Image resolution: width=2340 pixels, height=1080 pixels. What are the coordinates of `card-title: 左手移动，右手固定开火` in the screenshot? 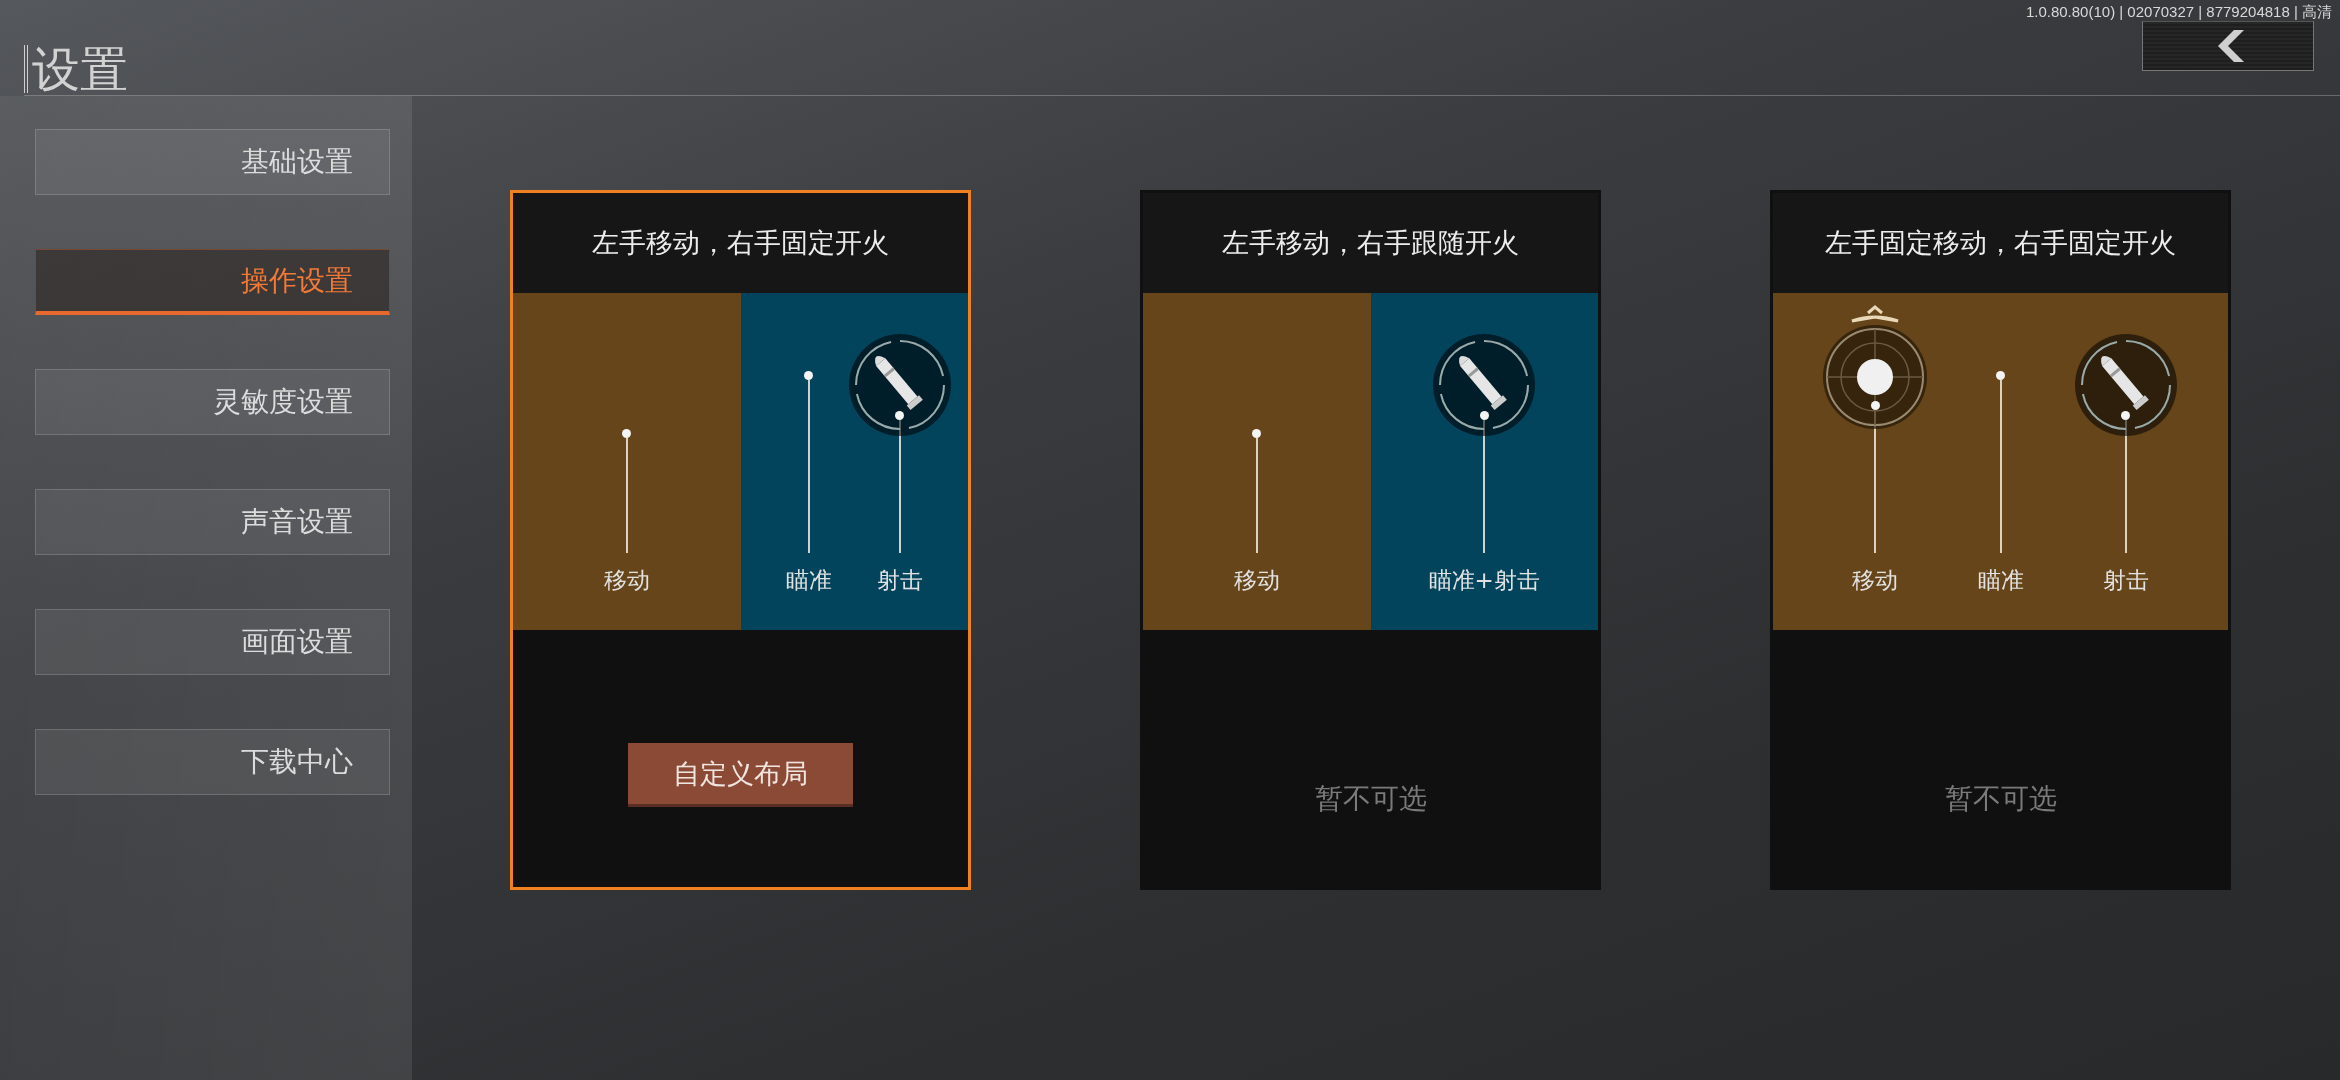 It's located at (740, 243).